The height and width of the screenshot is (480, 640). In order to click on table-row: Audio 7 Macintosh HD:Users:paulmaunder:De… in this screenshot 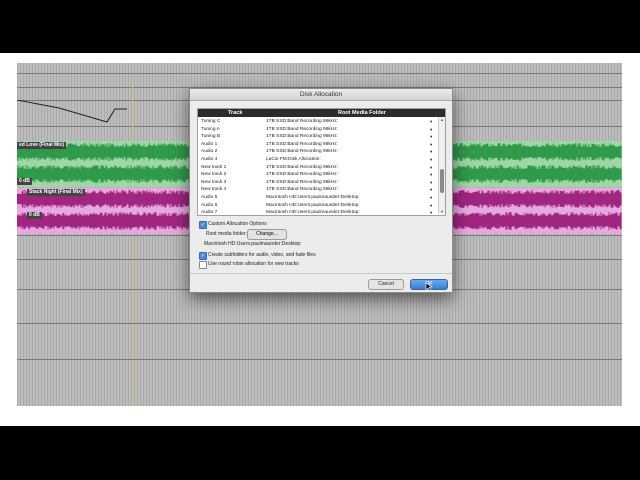, I will do `click(317, 212)`.